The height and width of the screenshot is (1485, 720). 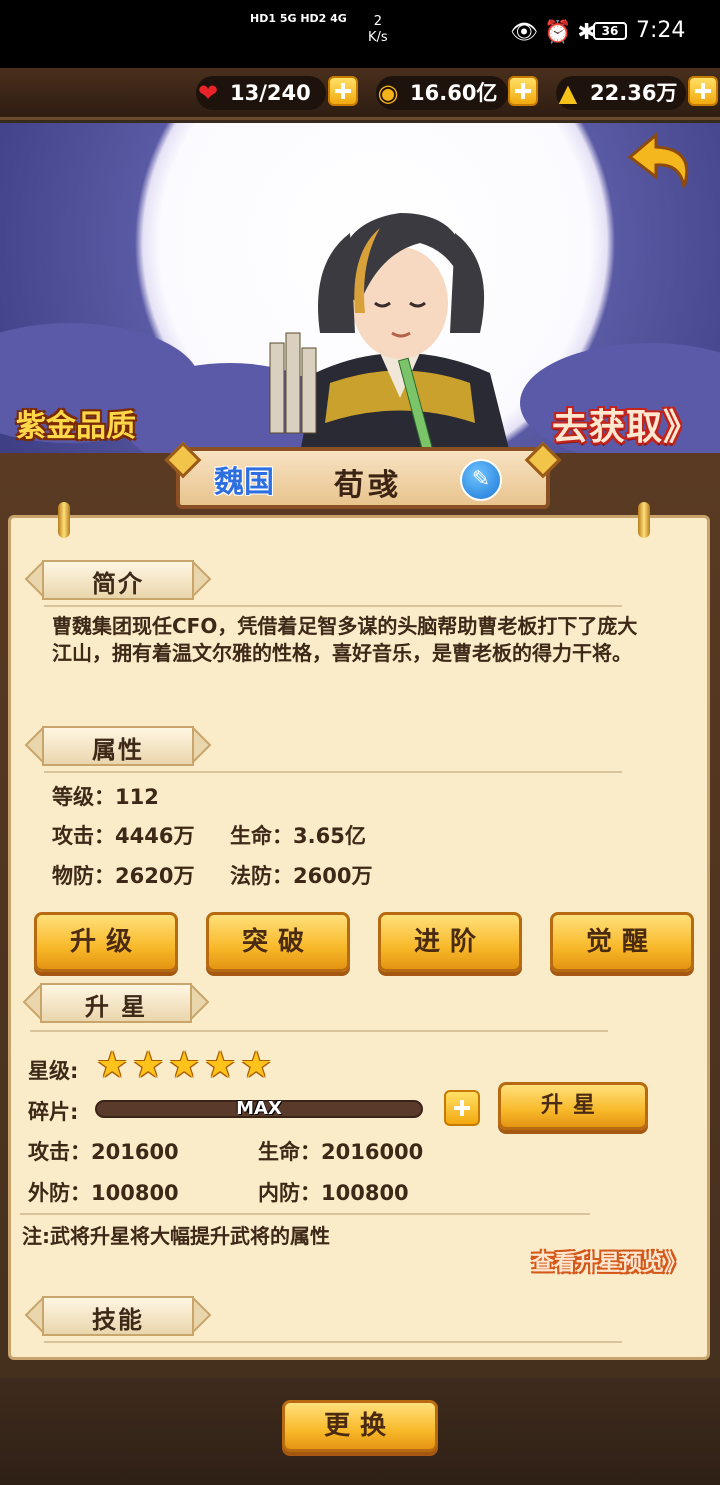 What do you see at coordinates (53, 1112) in the screenshot?
I see `shard-label: 碎片:` at bounding box center [53, 1112].